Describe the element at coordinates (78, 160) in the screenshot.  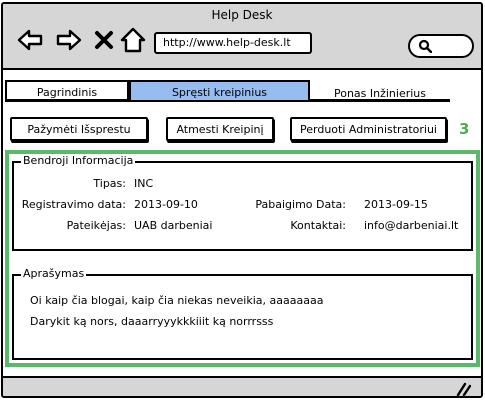
I see `general-info-legend: Bendroji Informacija` at that location.